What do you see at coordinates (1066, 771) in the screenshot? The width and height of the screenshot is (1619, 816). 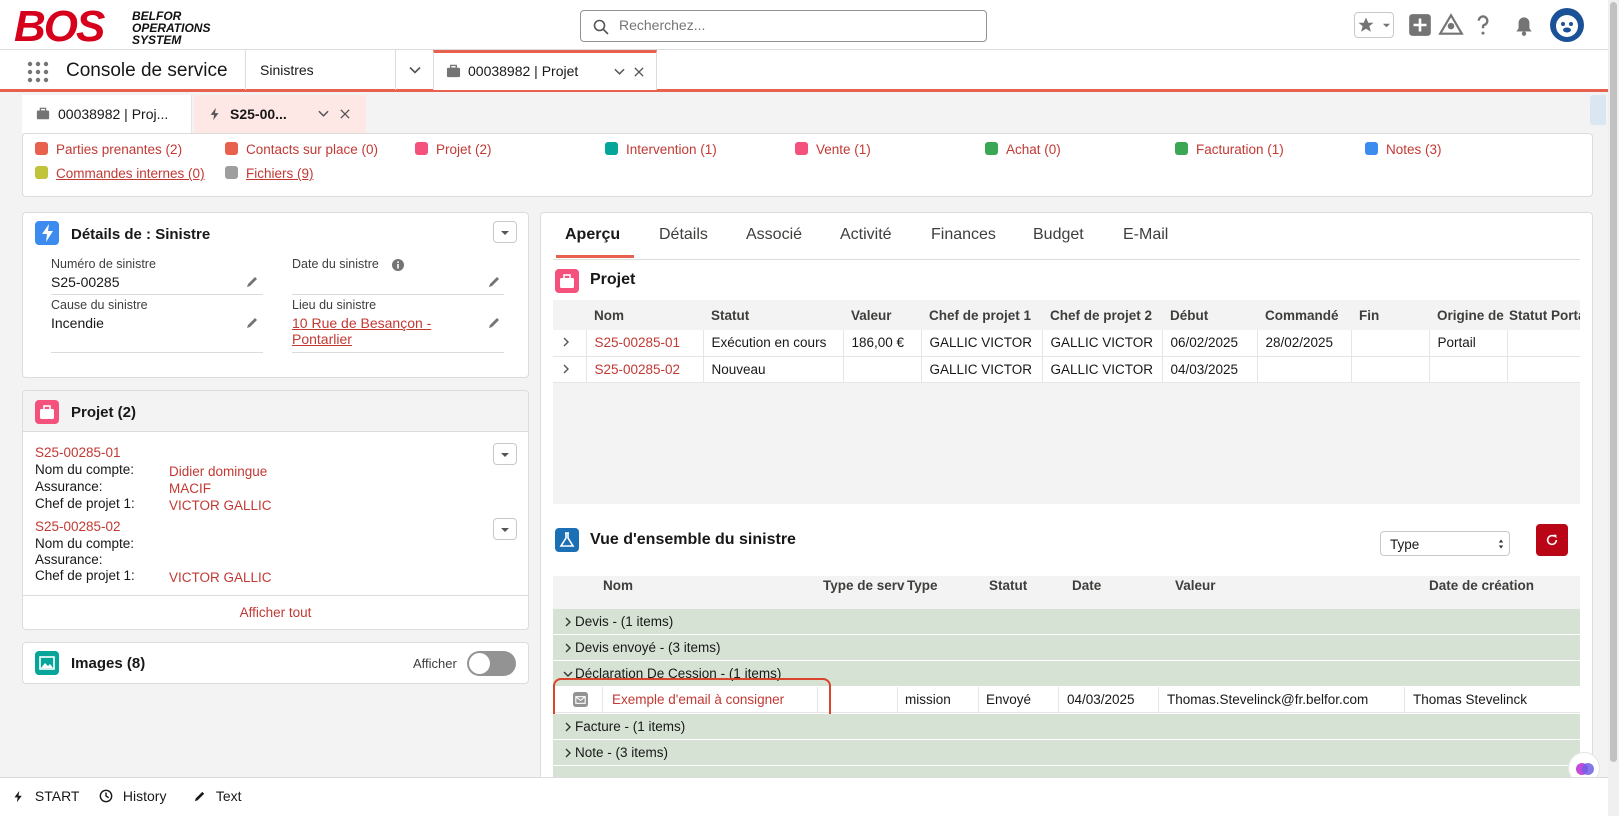 I see `group-row` at bounding box center [1066, 771].